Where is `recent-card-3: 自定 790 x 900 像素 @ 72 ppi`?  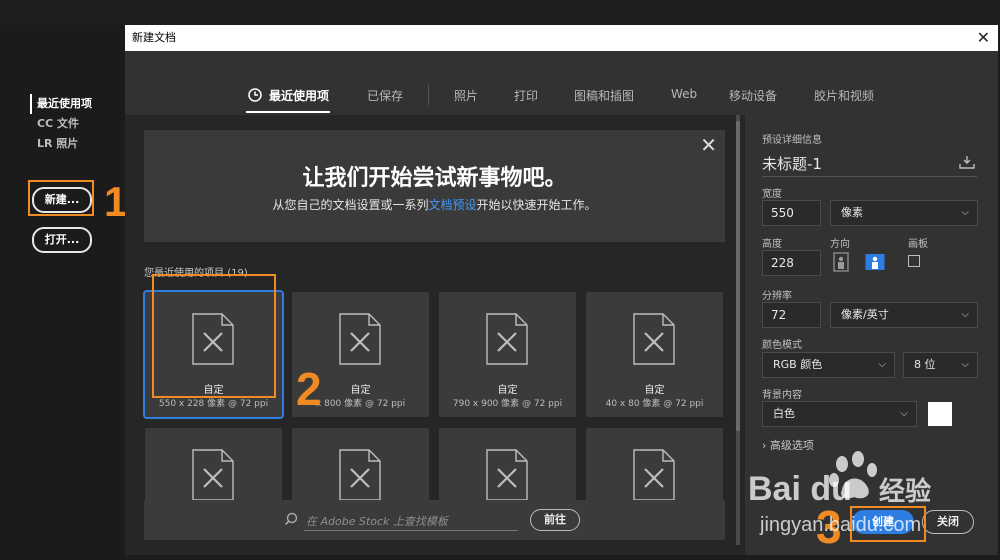 recent-card-3: 自定 790 x 900 像素 @ 72 ppi is located at coordinates (507, 354).